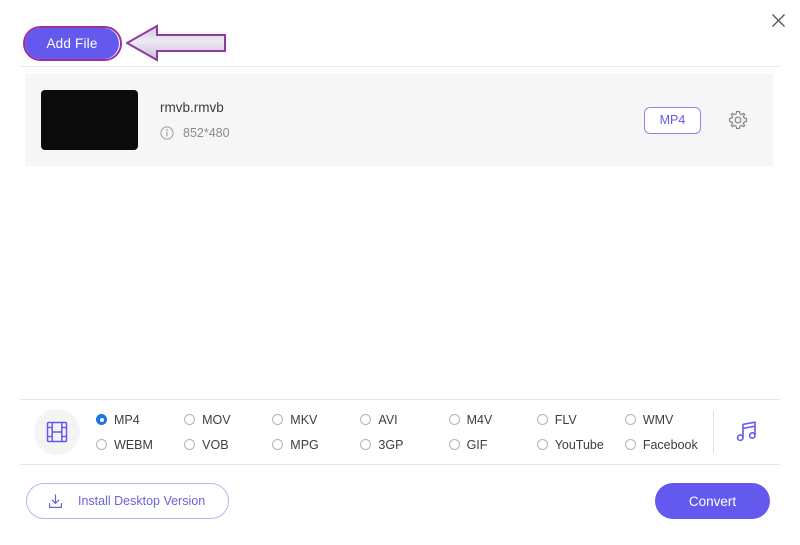 This screenshot has height=545, width=800. I want to click on format-option-flv: FLV, so click(580, 419).